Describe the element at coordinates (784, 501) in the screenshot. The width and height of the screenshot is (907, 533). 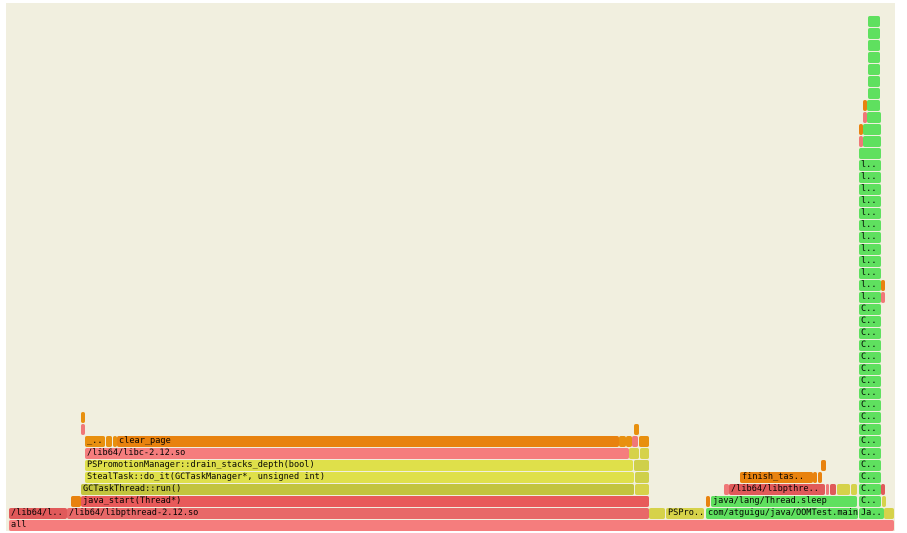
I see `flame-frame: java/lang/Thread.sleep` at that location.